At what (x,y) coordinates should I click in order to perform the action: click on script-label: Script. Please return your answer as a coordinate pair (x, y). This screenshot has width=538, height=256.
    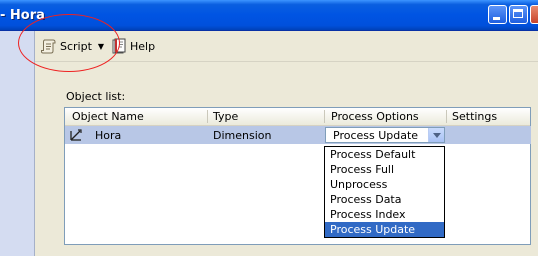
    Looking at the image, I should click on (76, 46).